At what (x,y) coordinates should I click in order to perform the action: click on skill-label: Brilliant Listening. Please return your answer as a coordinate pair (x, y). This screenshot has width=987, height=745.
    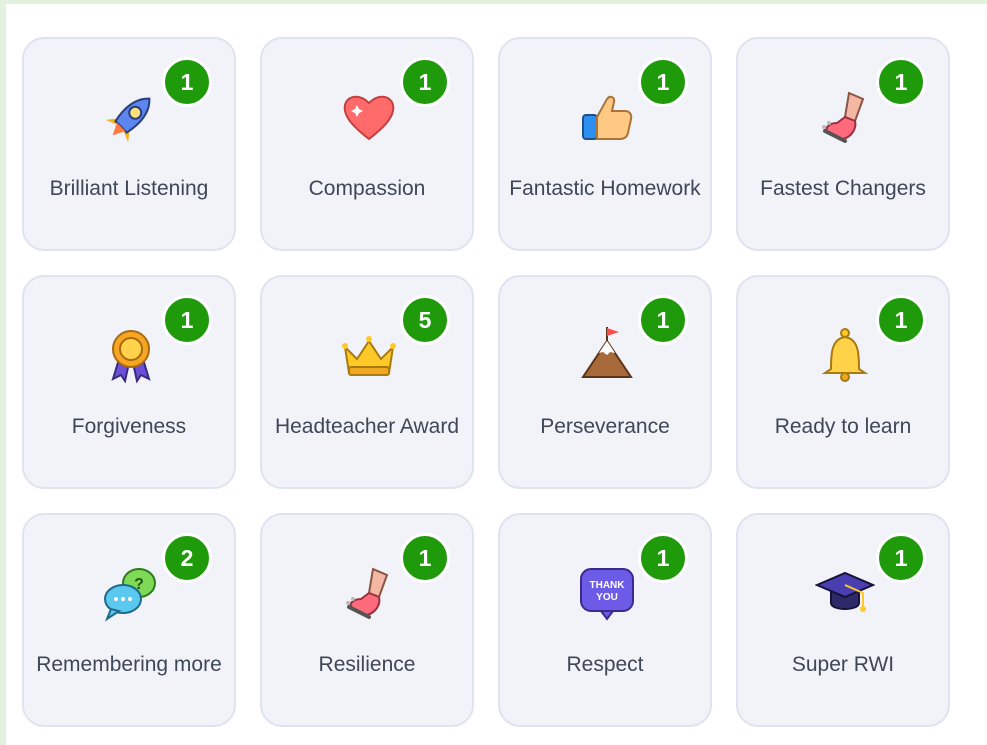
    Looking at the image, I should click on (129, 188).